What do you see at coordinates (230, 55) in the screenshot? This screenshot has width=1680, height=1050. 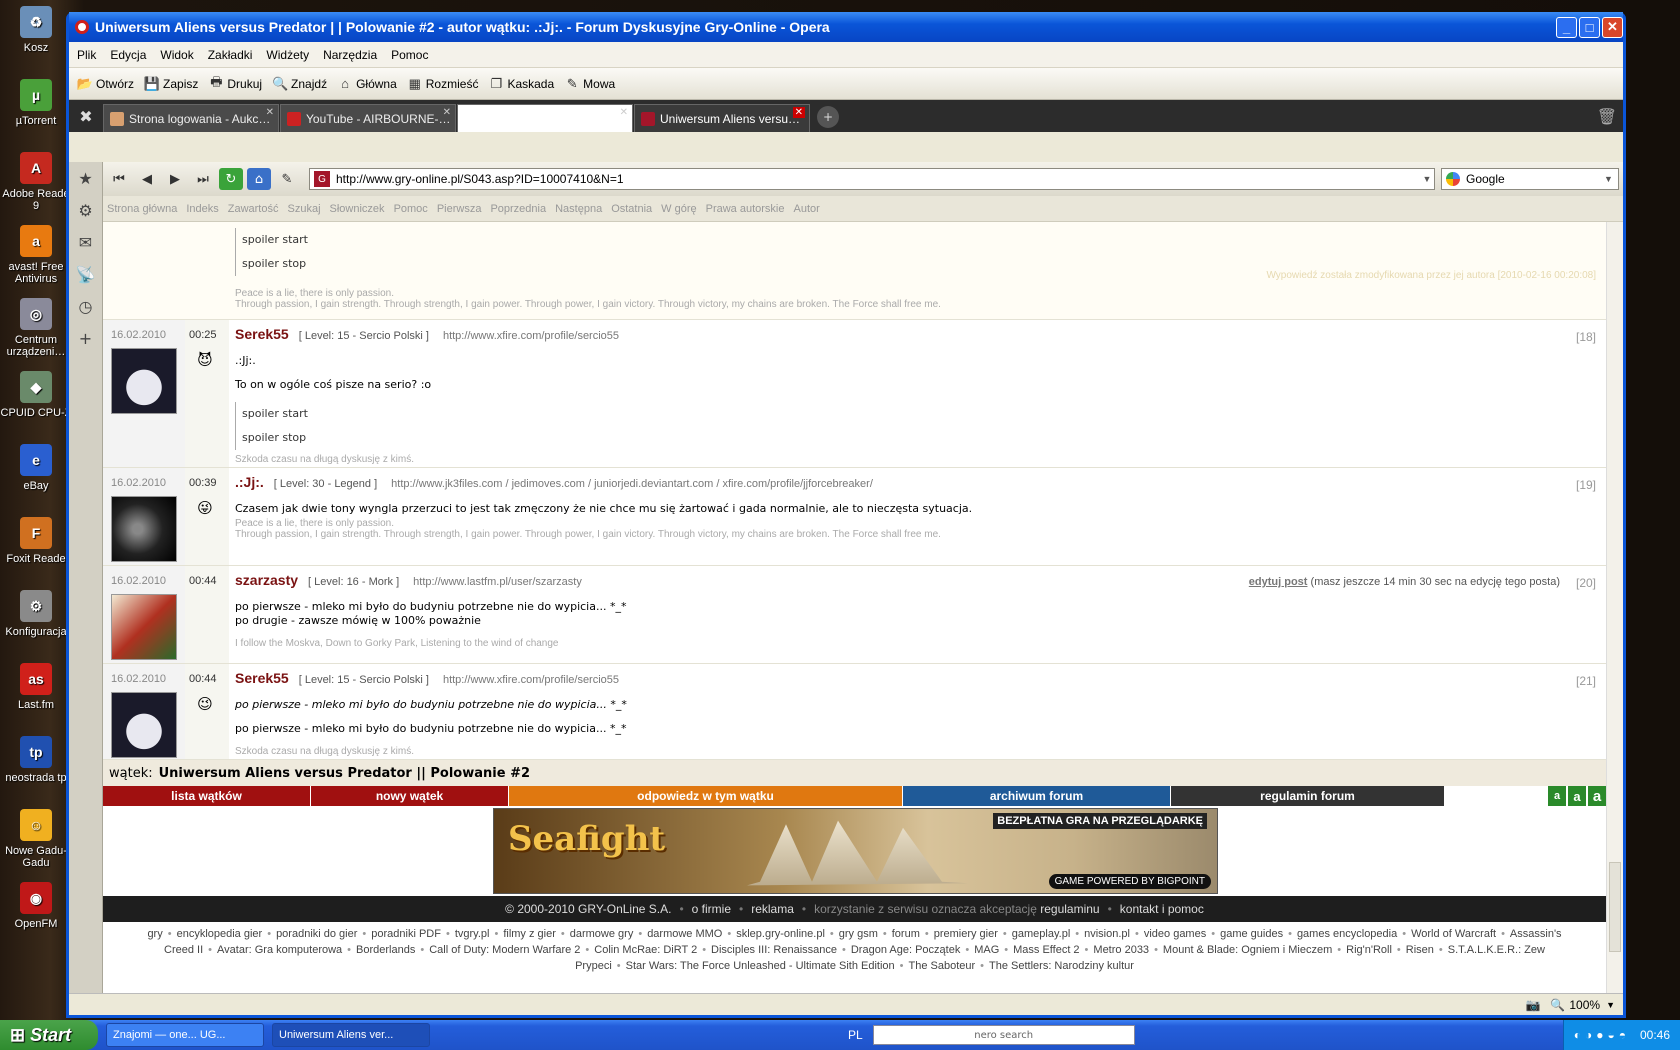 I see `menu-item: Zakładki` at bounding box center [230, 55].